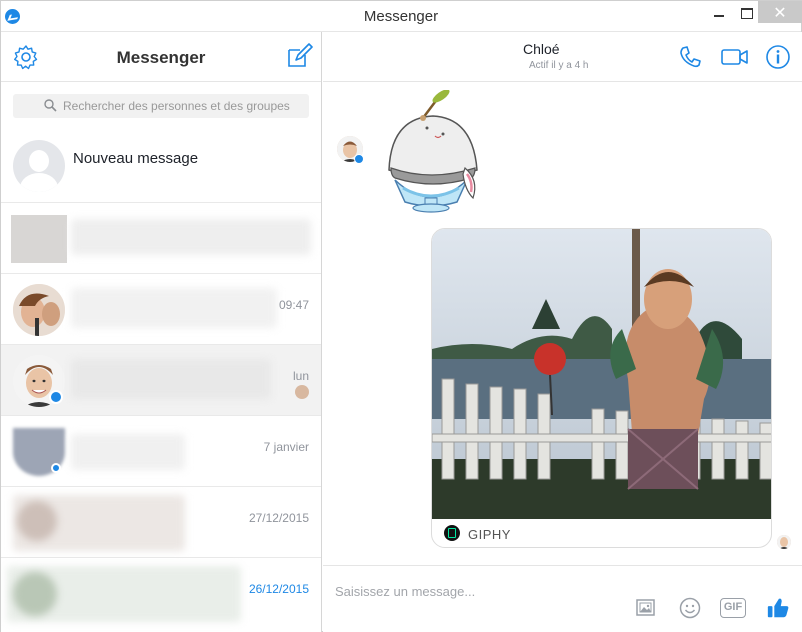 This screenshot has width=802, height=632. Describe the element at coordinates (690, 57) in the screenshot. I see `phone-icon` at that location.